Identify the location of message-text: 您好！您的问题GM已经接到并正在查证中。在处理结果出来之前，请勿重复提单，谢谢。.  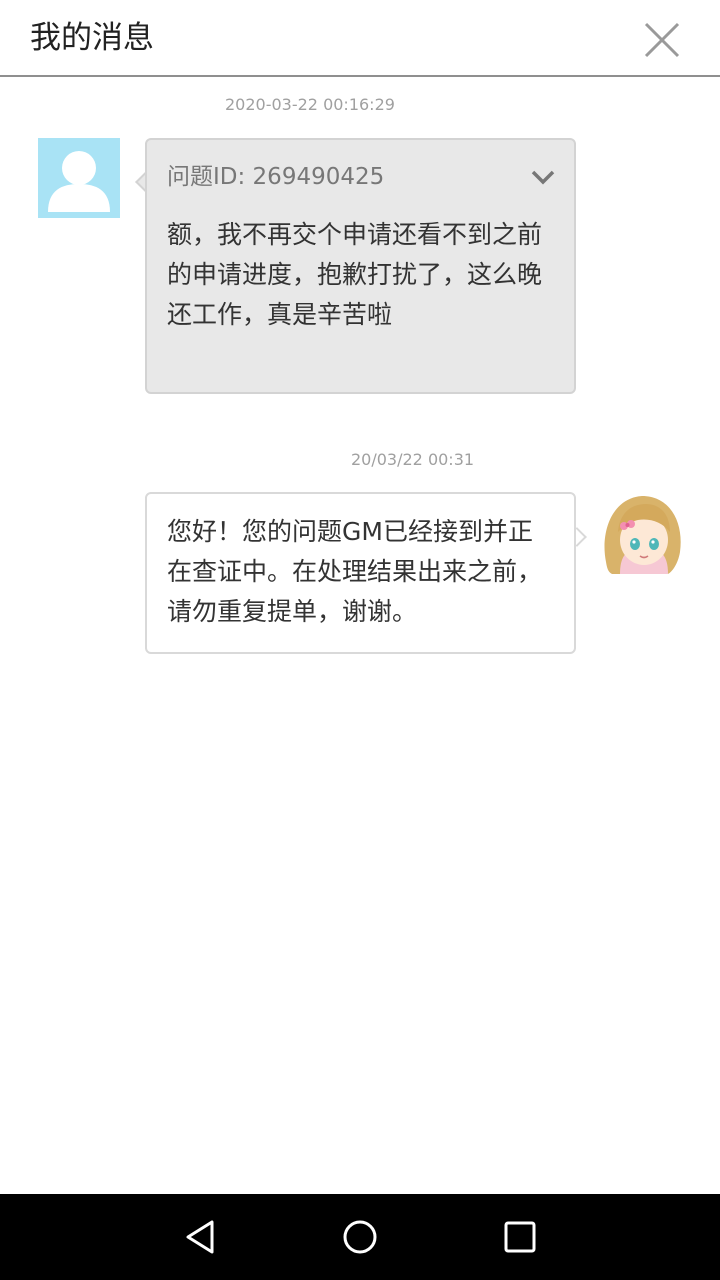
(355, 571).